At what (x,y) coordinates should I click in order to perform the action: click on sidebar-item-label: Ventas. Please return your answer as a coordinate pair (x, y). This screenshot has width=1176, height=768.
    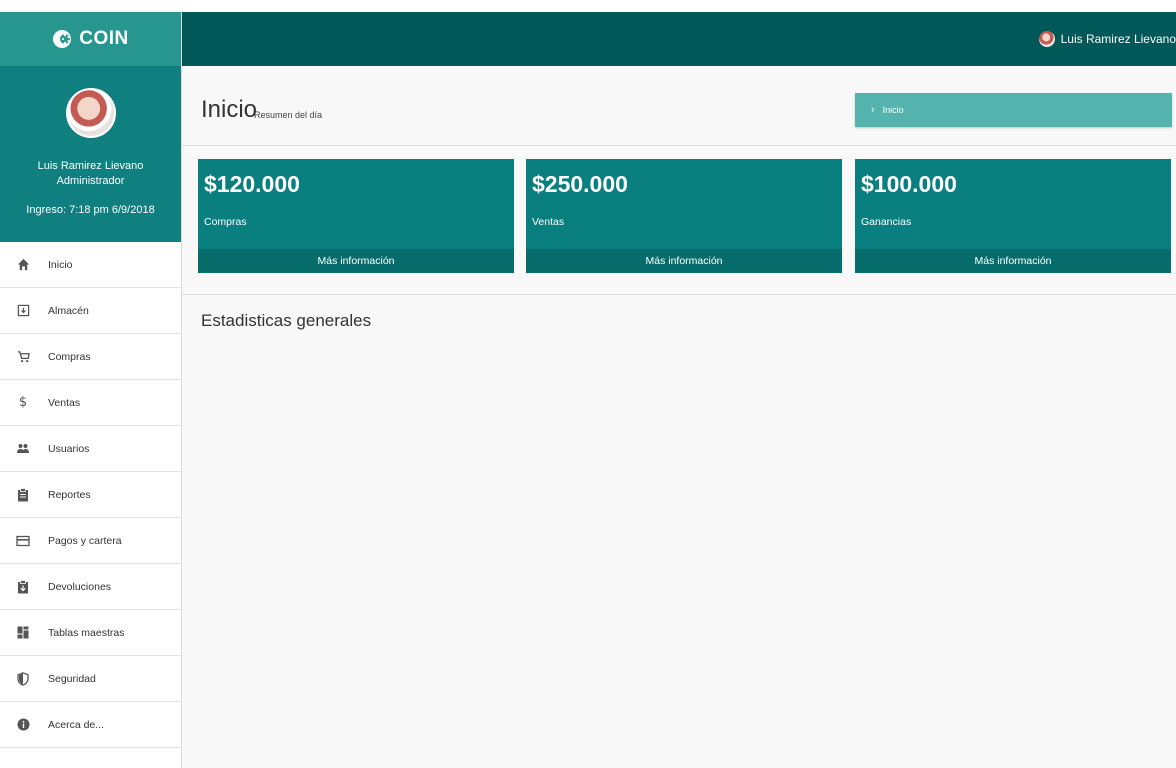
    Looking at the image, I should click on (64, 402).